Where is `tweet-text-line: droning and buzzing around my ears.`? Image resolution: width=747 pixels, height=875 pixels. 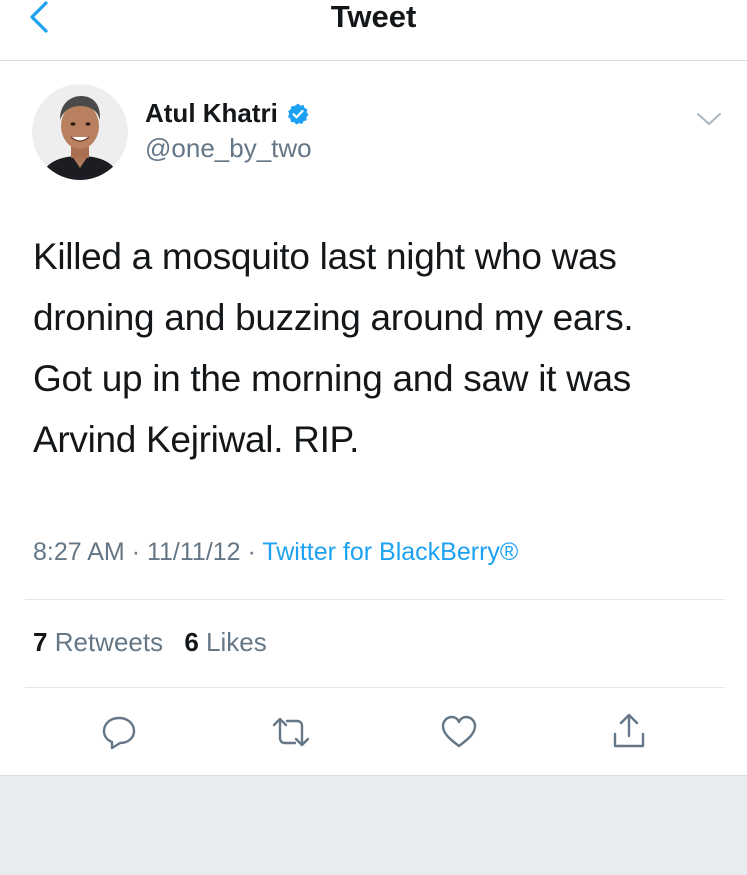 tweet-text-line: droning and buzzing around my ears. is located at coordinates (333, 317).